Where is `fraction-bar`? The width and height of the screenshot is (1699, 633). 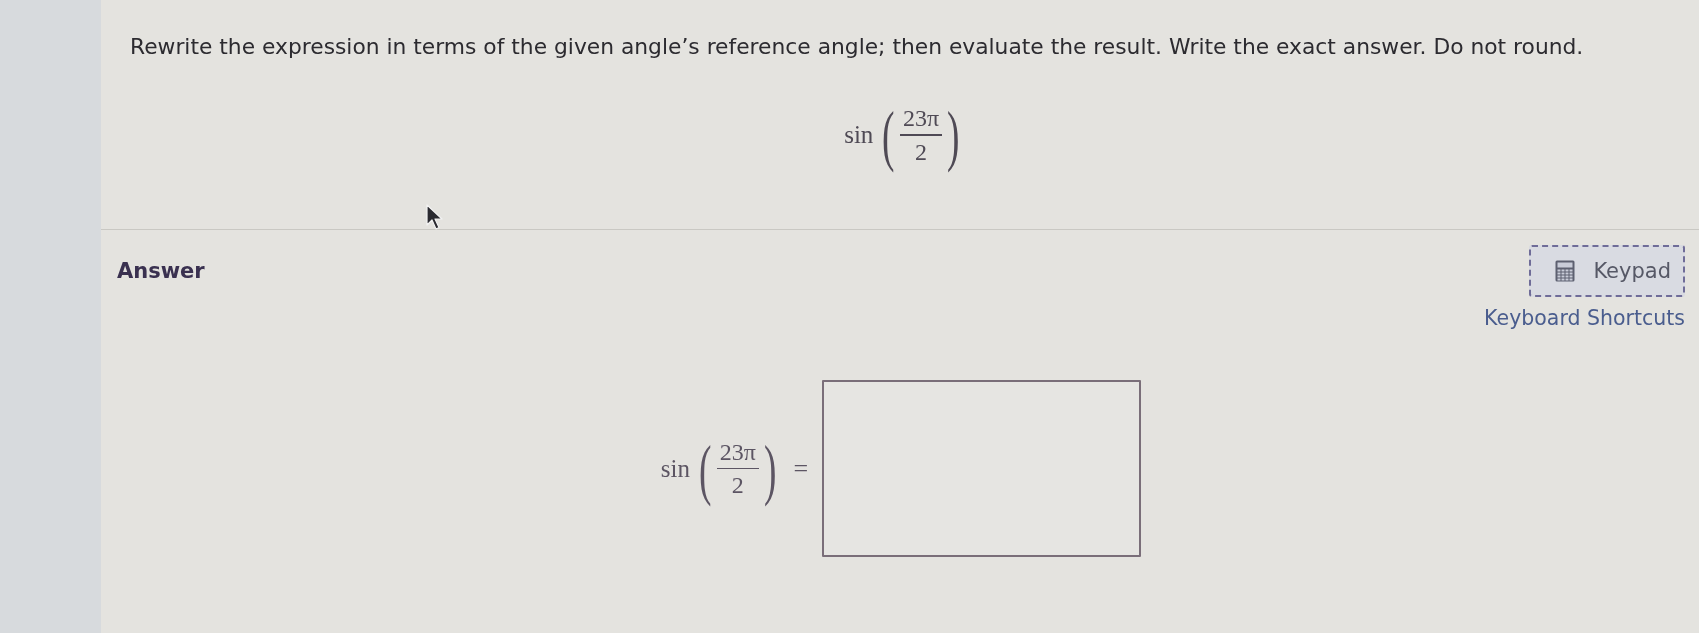
fraction-bar is located at coordinates (737, 468).